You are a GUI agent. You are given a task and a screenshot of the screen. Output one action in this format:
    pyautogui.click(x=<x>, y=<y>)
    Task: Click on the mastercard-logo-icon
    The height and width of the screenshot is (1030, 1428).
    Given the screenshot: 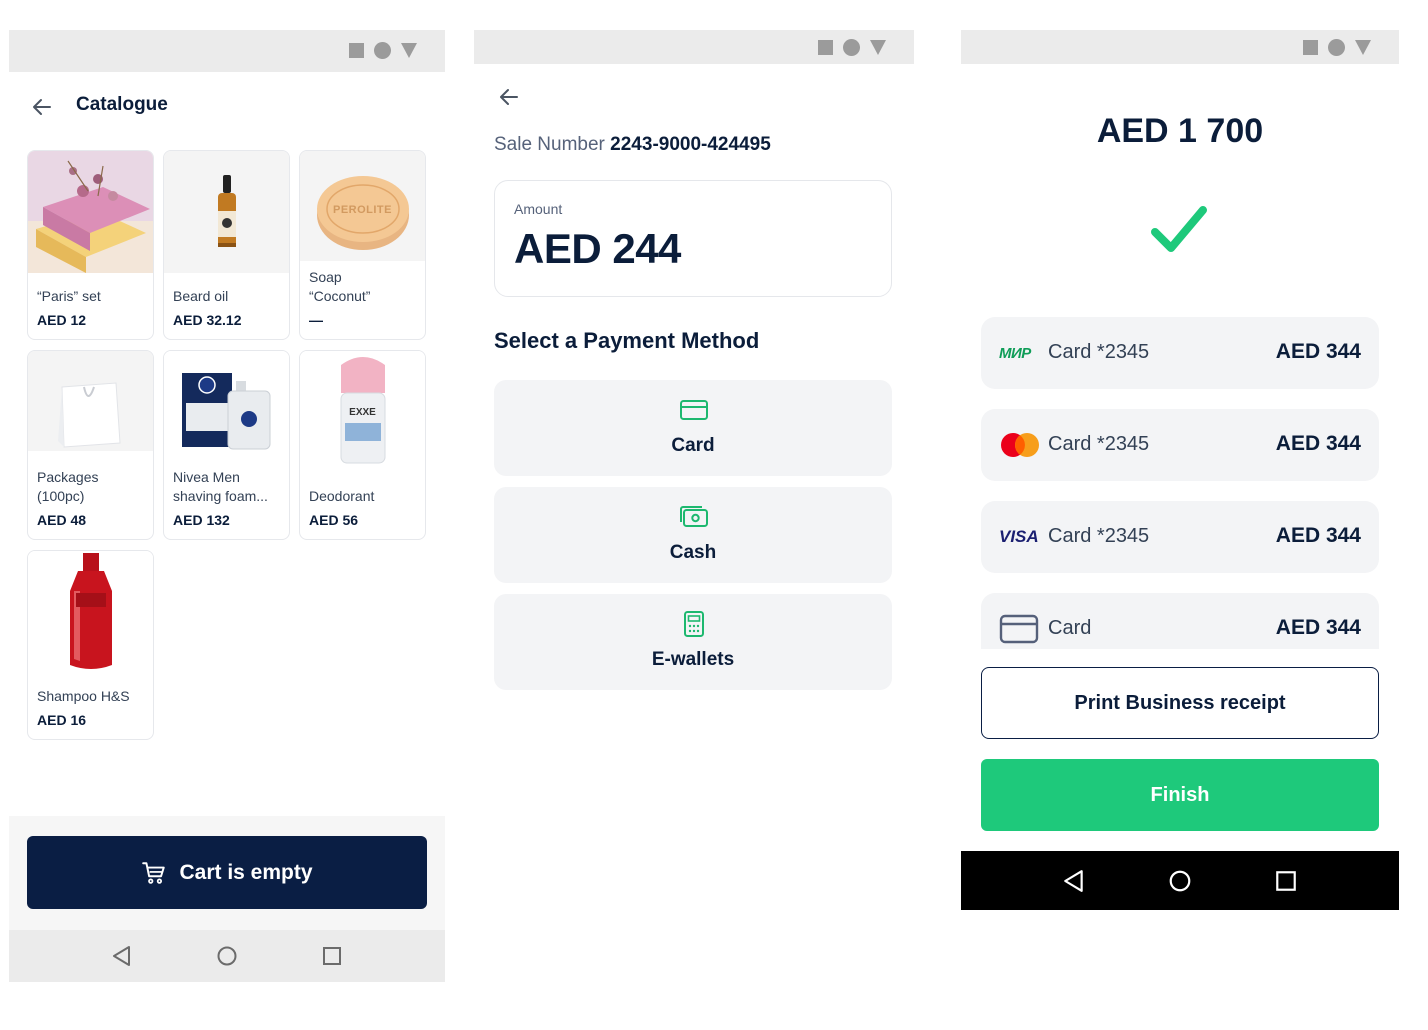 What is the action you would take?
    pyautogui.click(x=1020, y=445)
    